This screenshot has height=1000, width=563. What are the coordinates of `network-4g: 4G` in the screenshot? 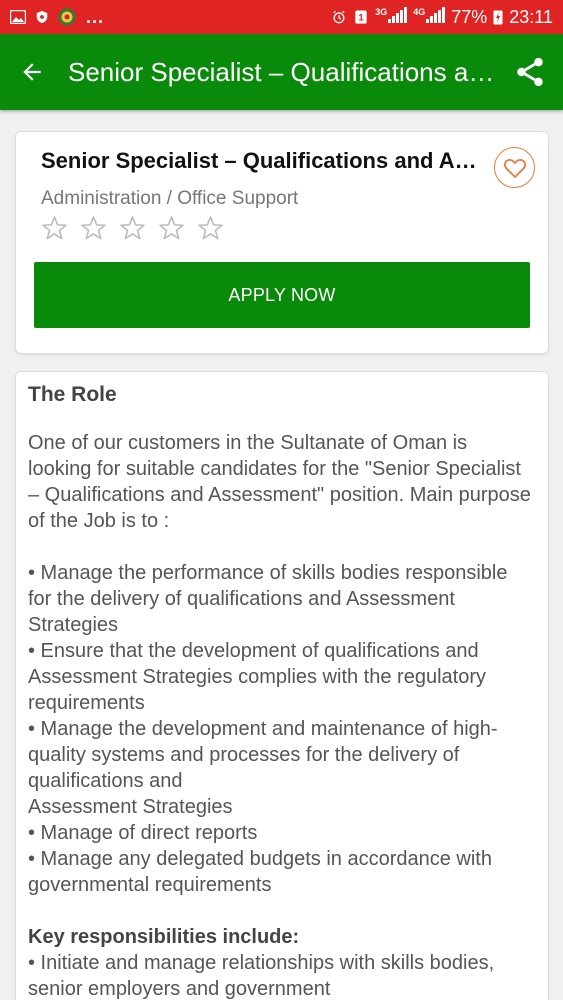 It's located at (429, 17).